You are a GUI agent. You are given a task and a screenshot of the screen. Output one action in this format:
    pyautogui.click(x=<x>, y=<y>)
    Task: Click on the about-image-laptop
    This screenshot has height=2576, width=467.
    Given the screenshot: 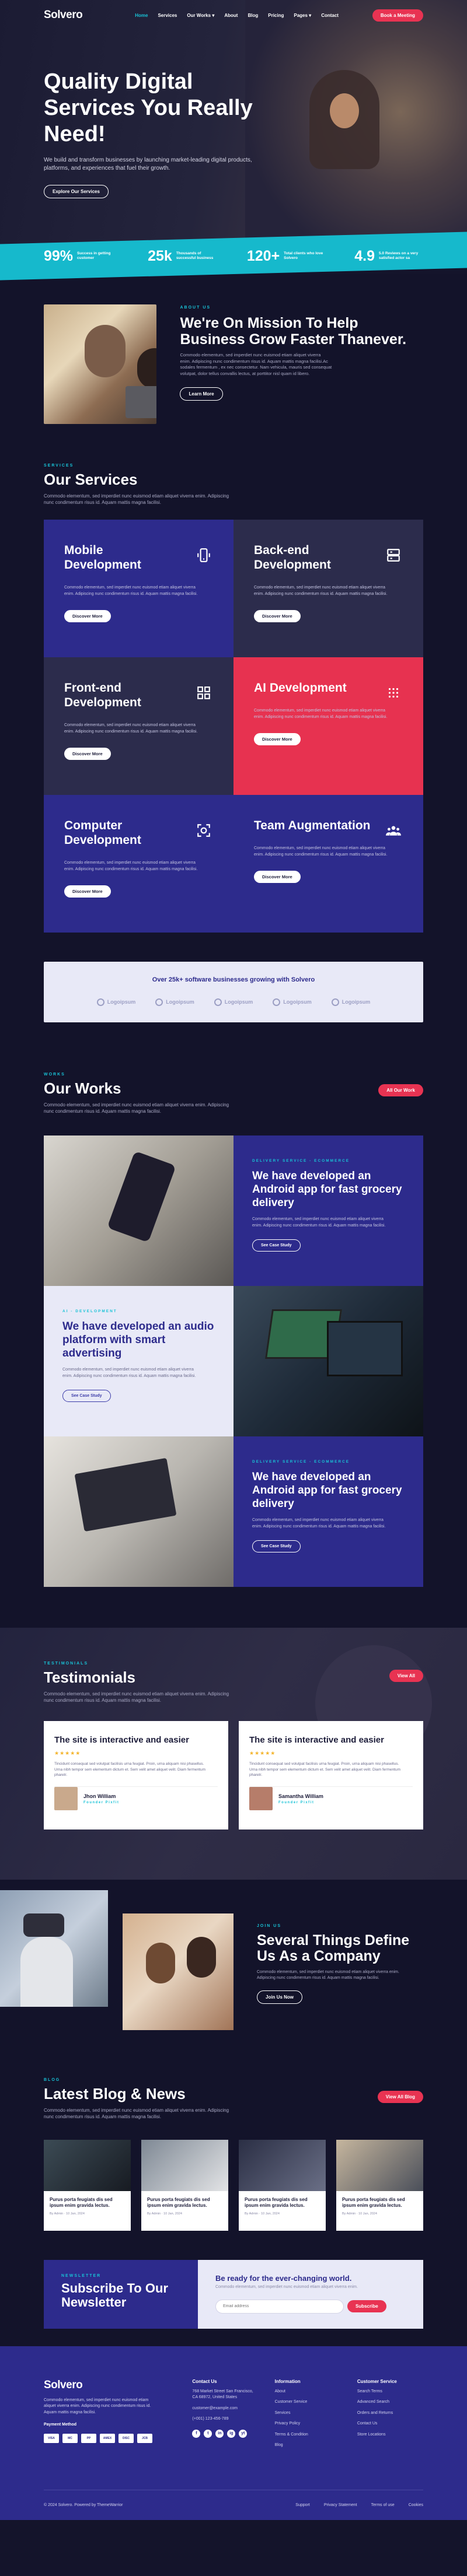 What is the action you would take?
    pyautogui.click(x=141, y=402)
    